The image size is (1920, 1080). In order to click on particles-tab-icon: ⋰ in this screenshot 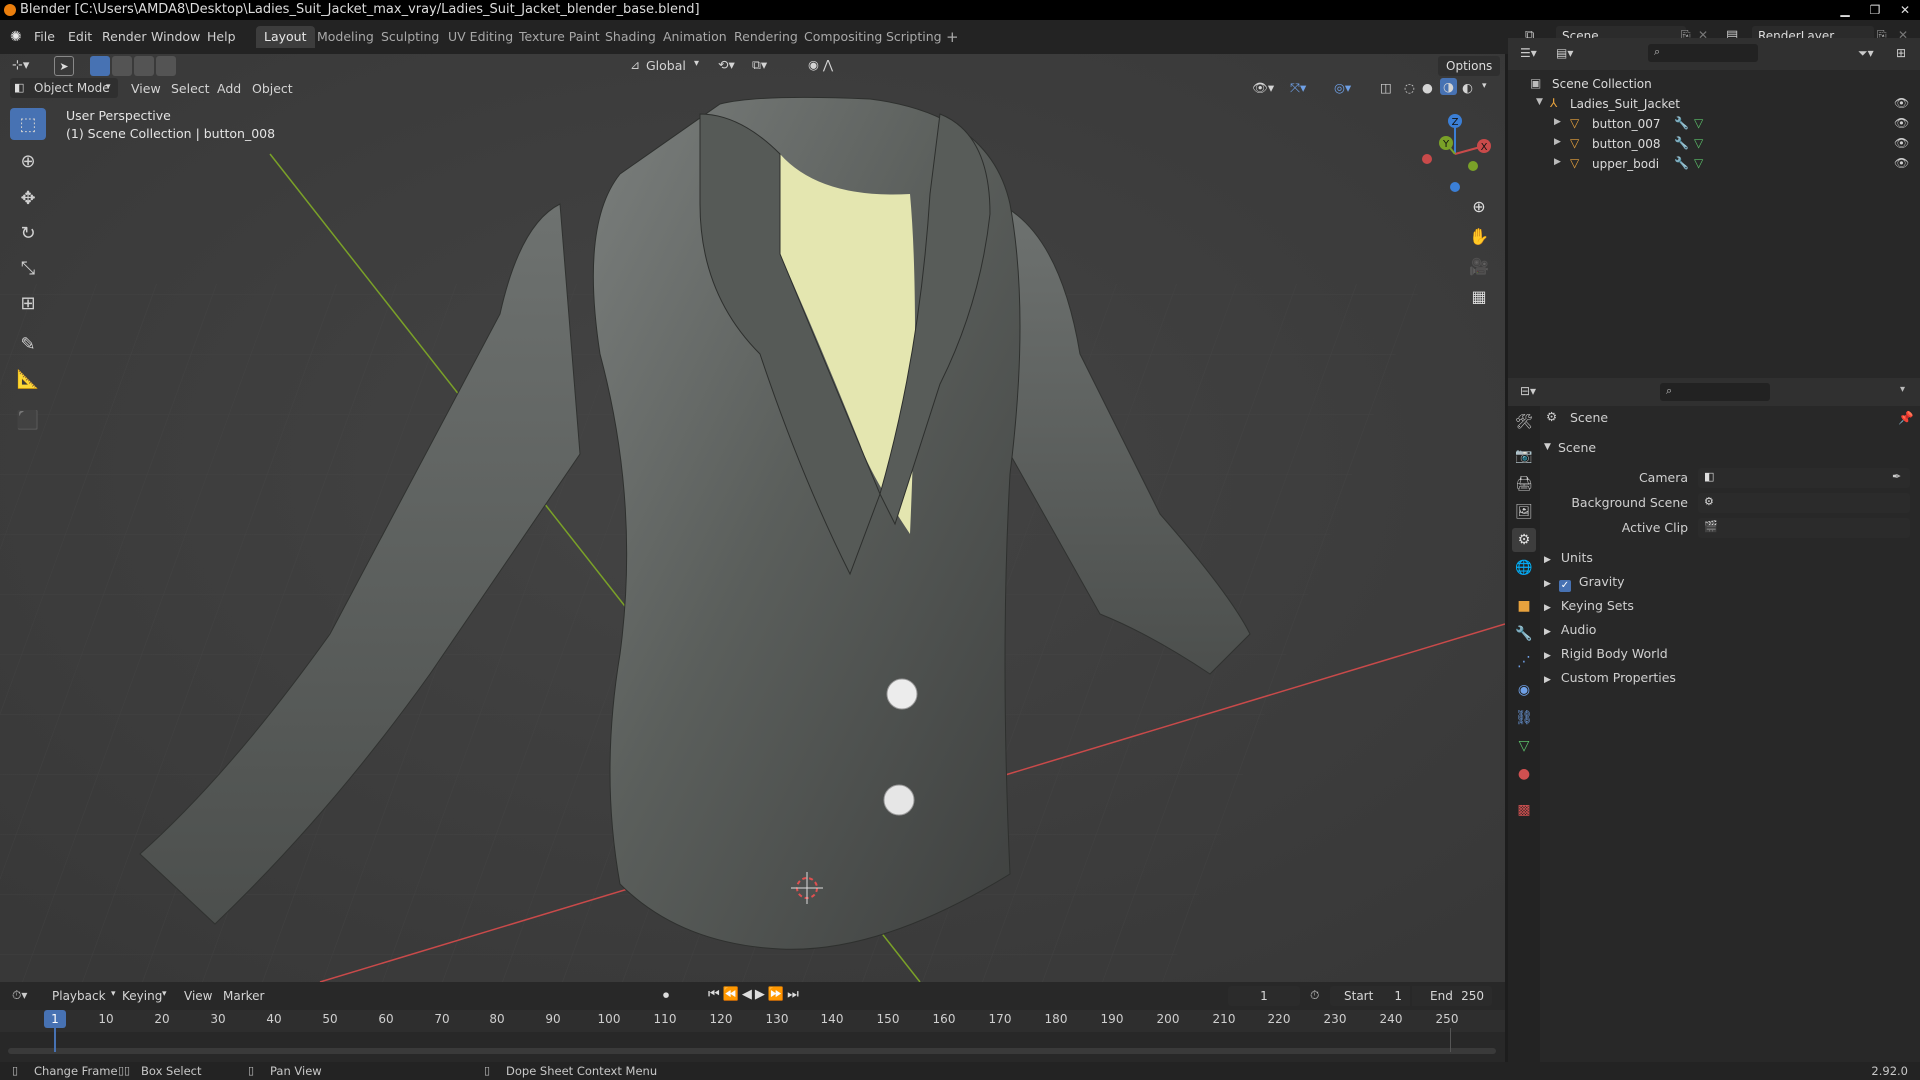, I will do `click(1524, 662)`.